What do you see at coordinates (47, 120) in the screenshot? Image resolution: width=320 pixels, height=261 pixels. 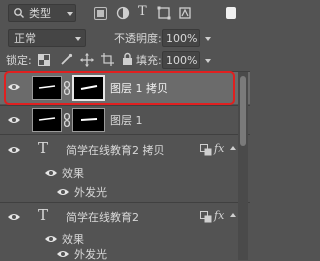 I see `layer-thumbnail` at bounding box center [47, 120].